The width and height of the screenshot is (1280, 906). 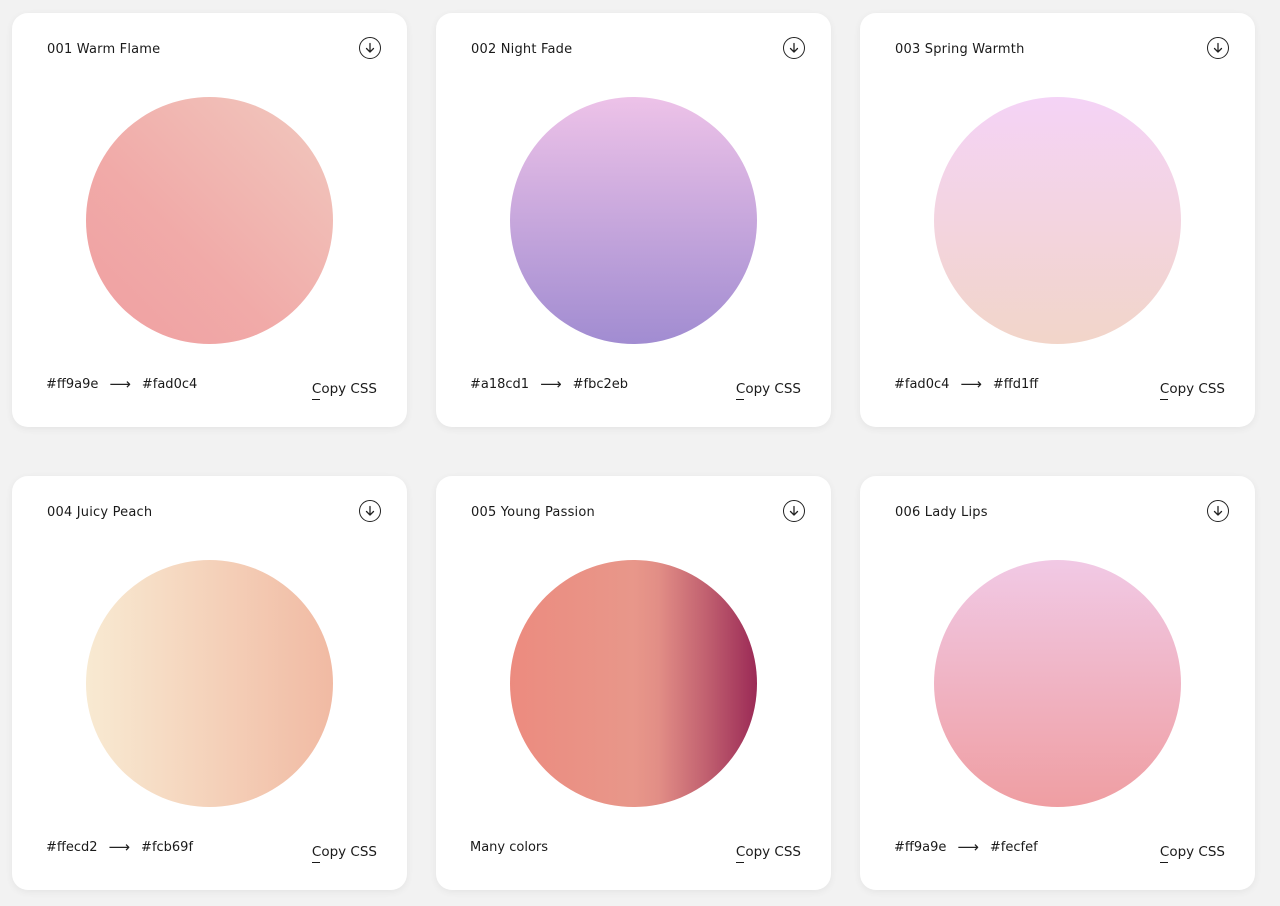 I want to click on color-from: #fad0c4, so click(x=922, y=384).